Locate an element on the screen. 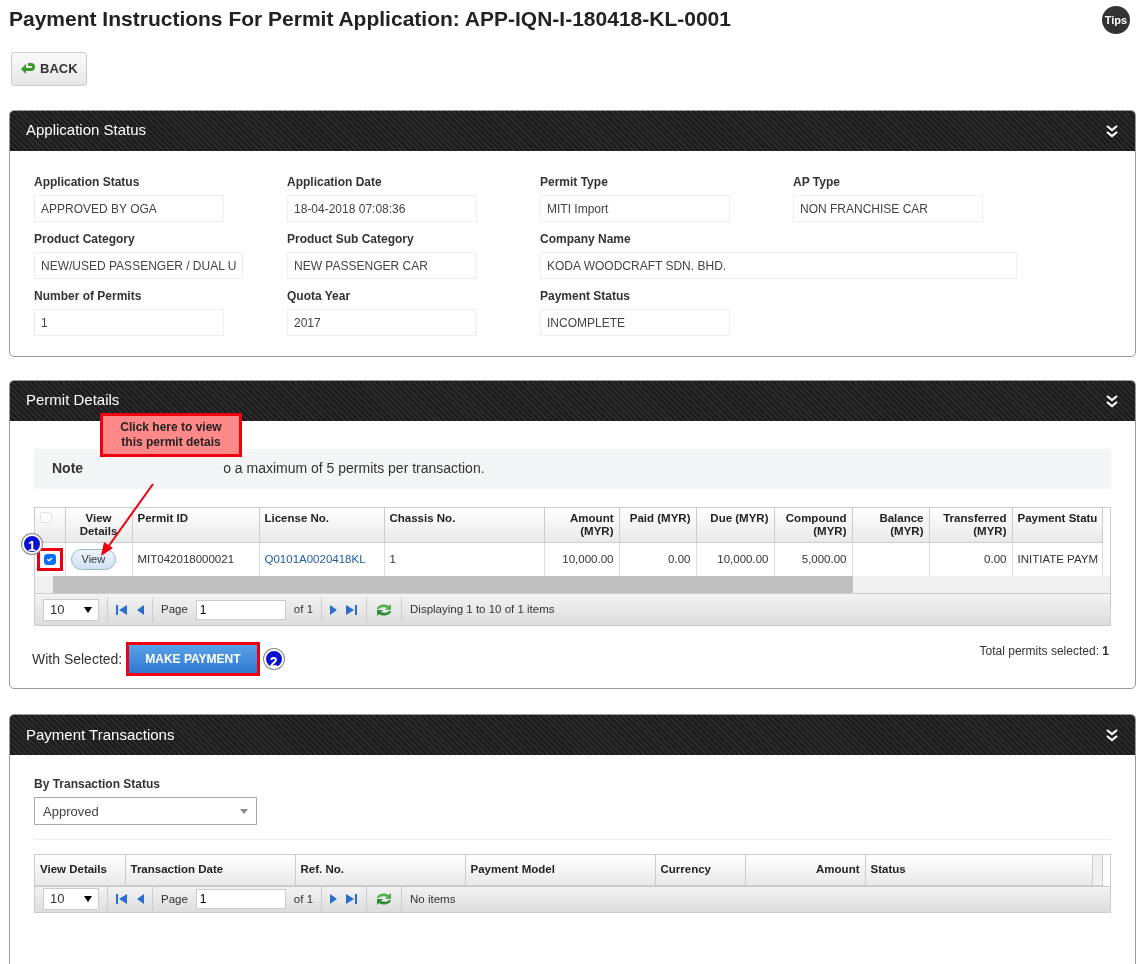 Image resolution: width=1138 pixels, height=964 pixels. column-header: Ref. No. is located at coordinates (380, 870).